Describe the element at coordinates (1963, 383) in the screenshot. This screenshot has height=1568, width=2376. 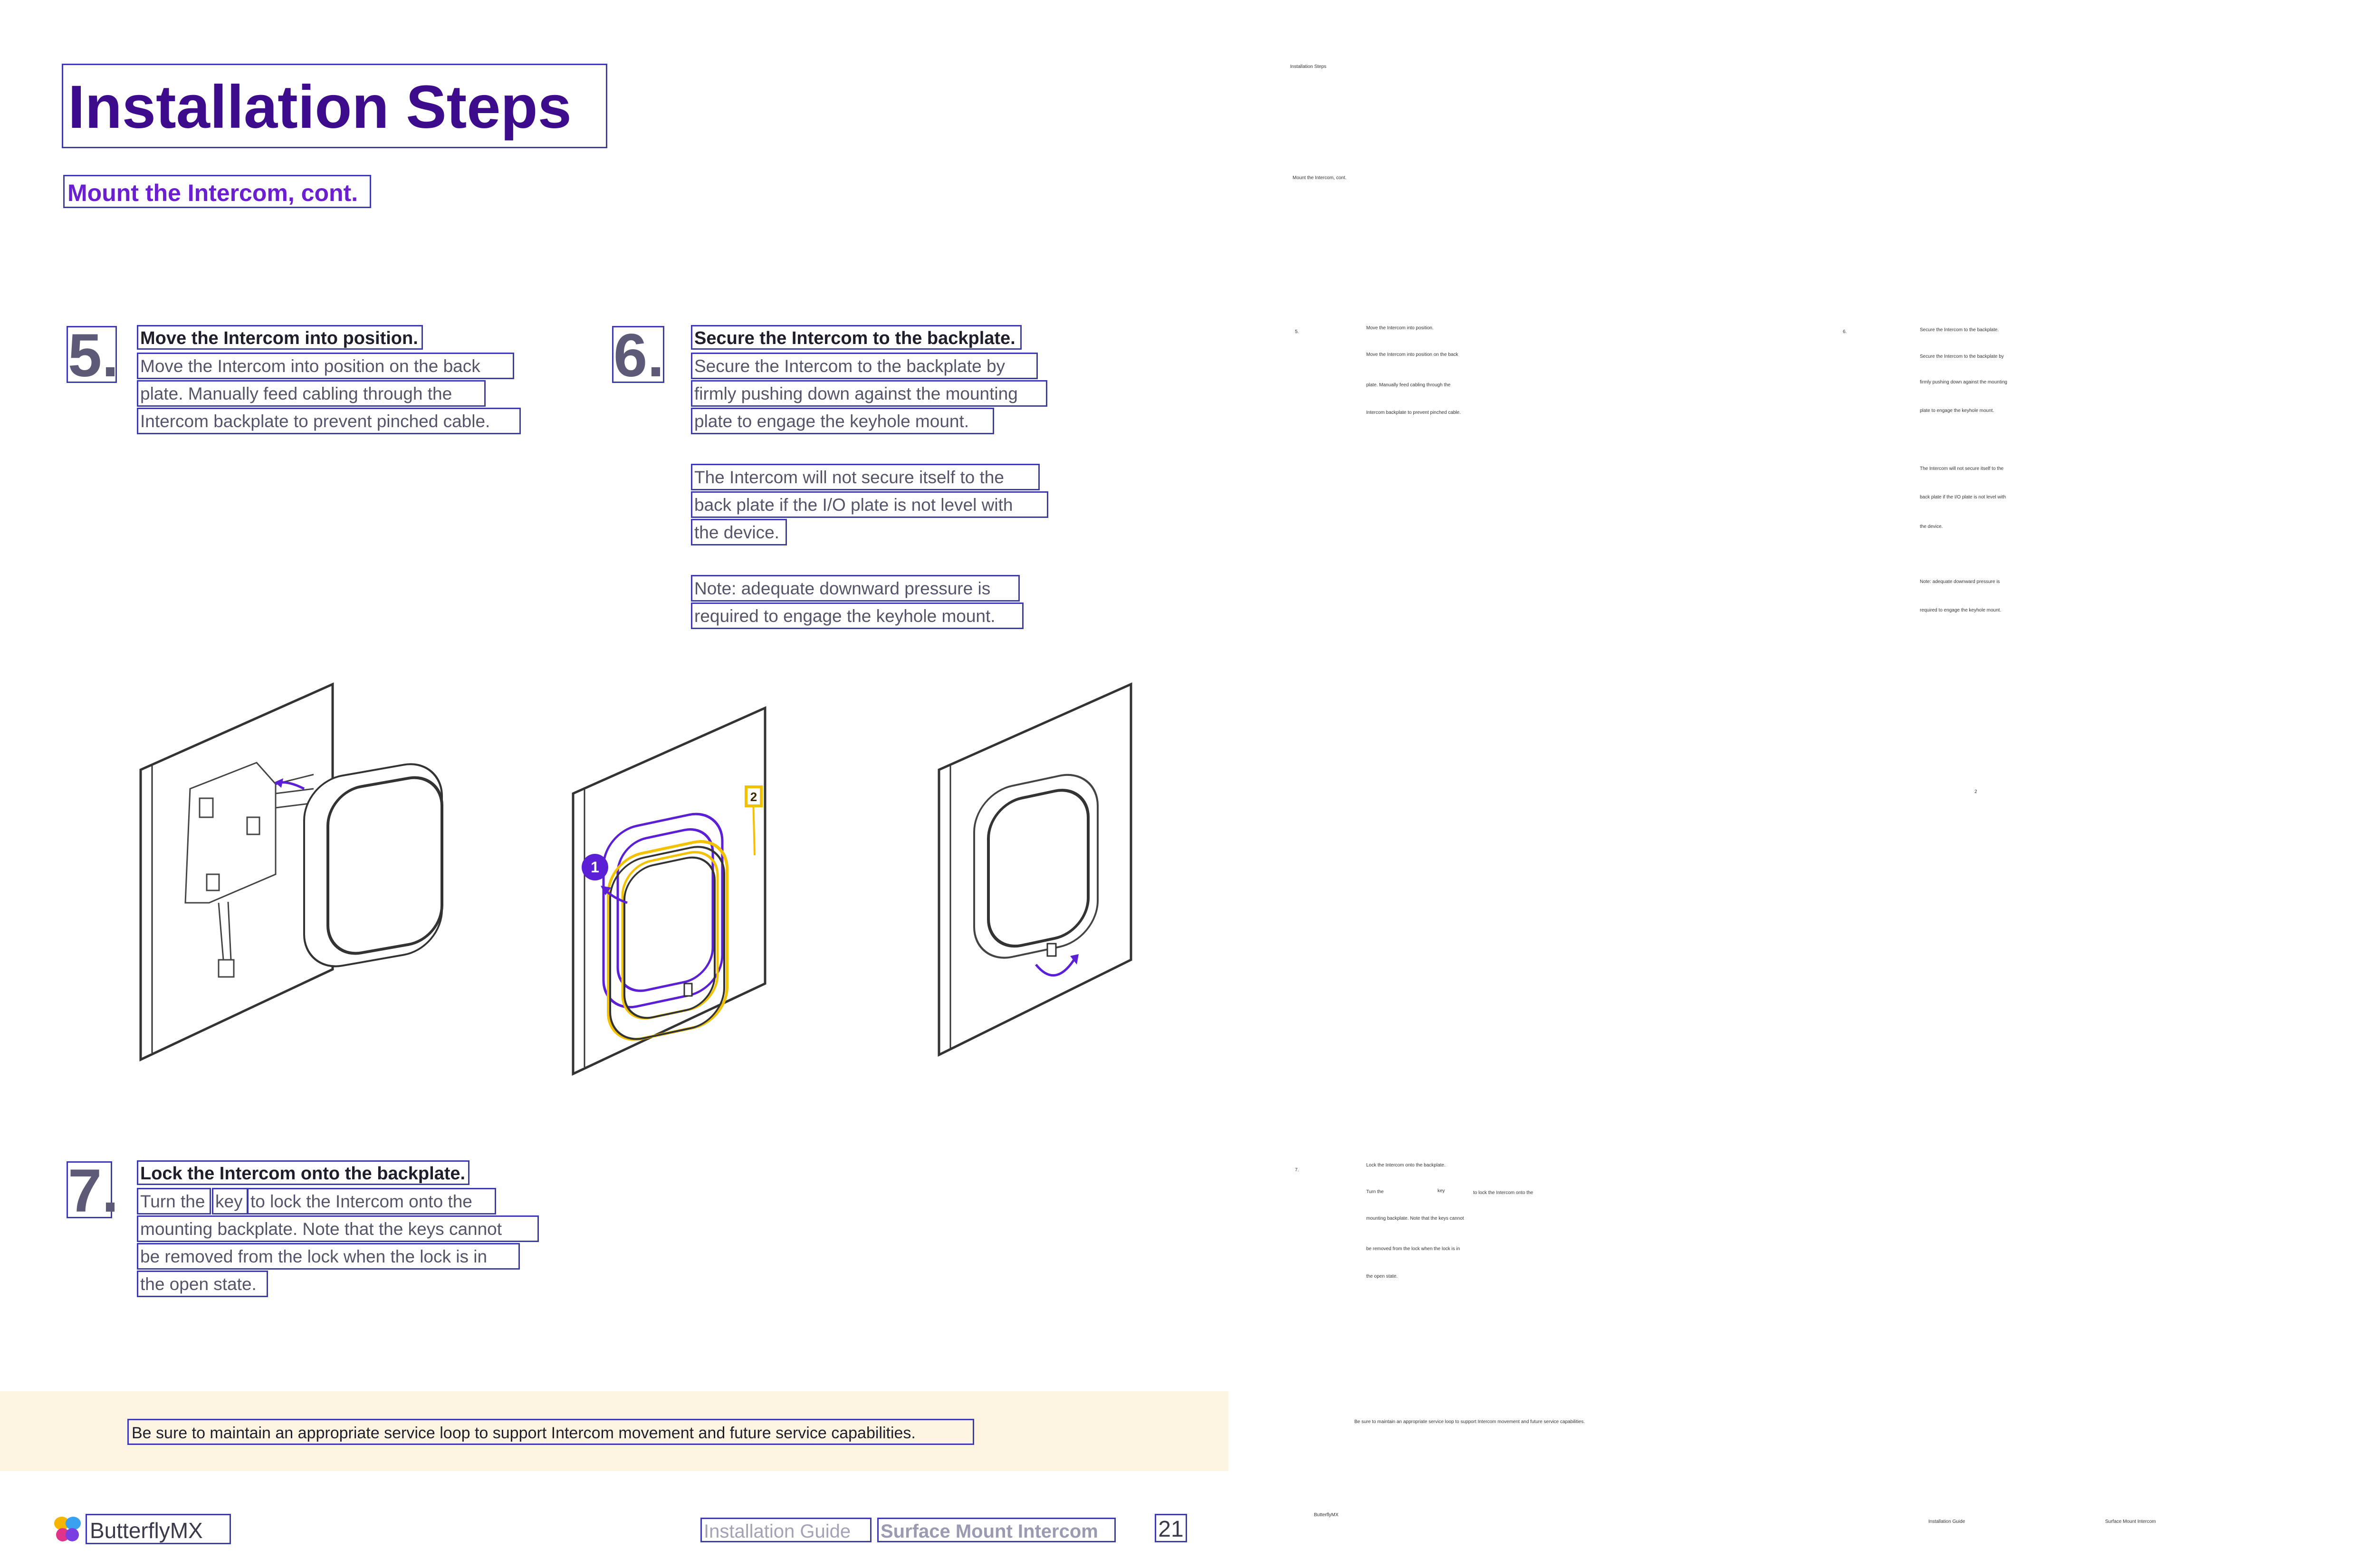
I see `text-layer-step-6-line-2: firmly pushing down against the mounting` at that location.